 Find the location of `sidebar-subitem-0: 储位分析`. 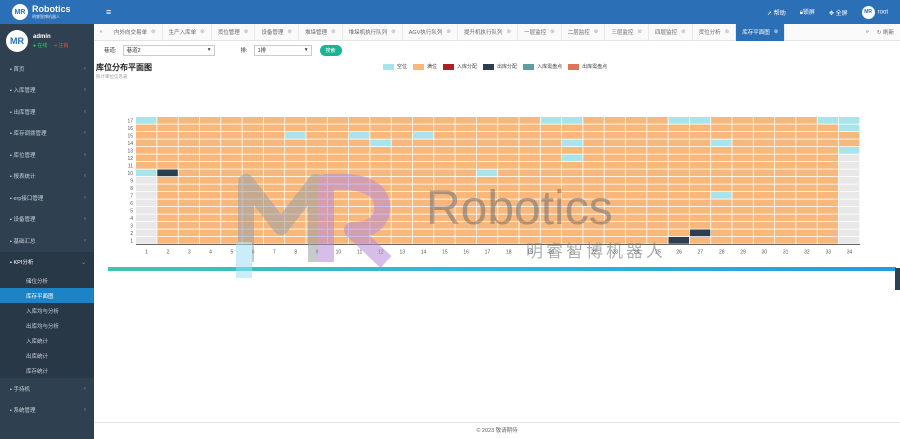

sidebar-subitem-0: 储位分析 is located at coordinates (47, 280).